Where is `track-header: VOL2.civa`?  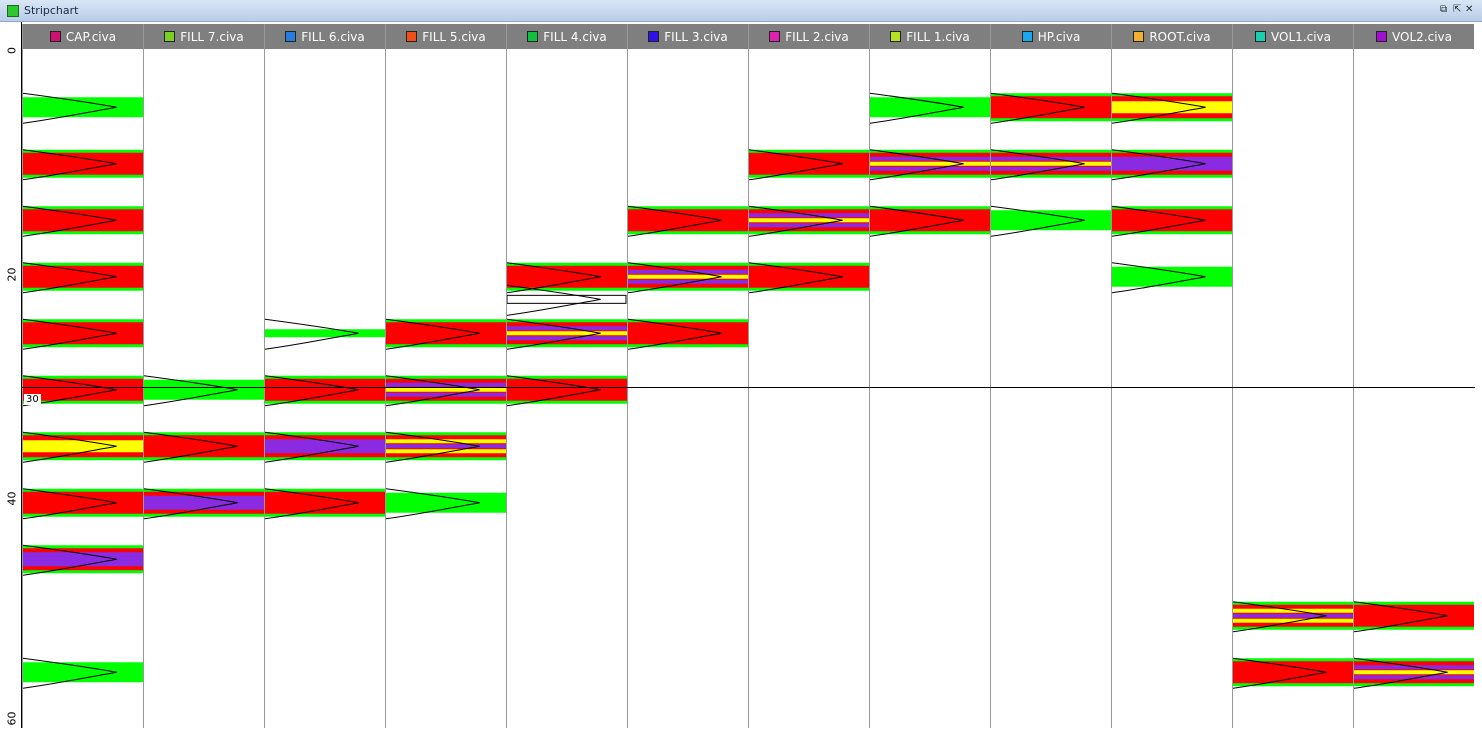
track-header: VOL2.civa is located at coordinates (1414, 36).